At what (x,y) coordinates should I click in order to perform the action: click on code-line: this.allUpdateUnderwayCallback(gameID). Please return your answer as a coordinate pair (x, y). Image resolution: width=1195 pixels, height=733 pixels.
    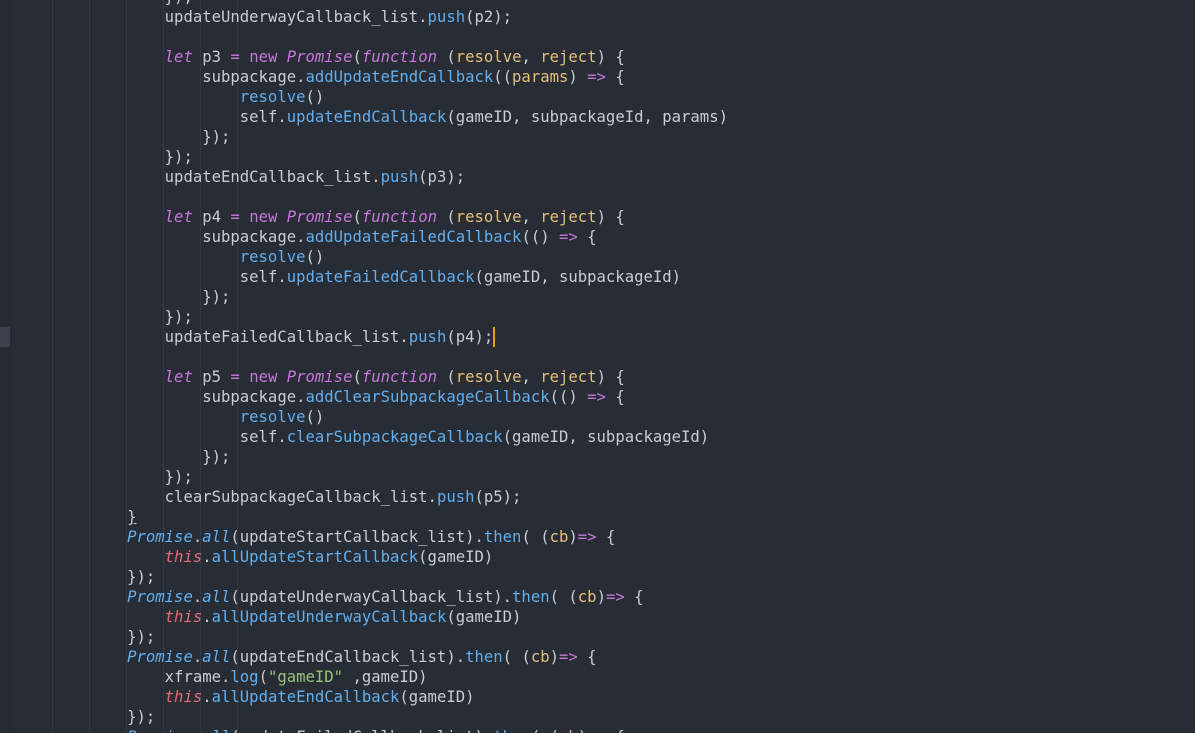
    Looking at the image, I should click on (390, 617).